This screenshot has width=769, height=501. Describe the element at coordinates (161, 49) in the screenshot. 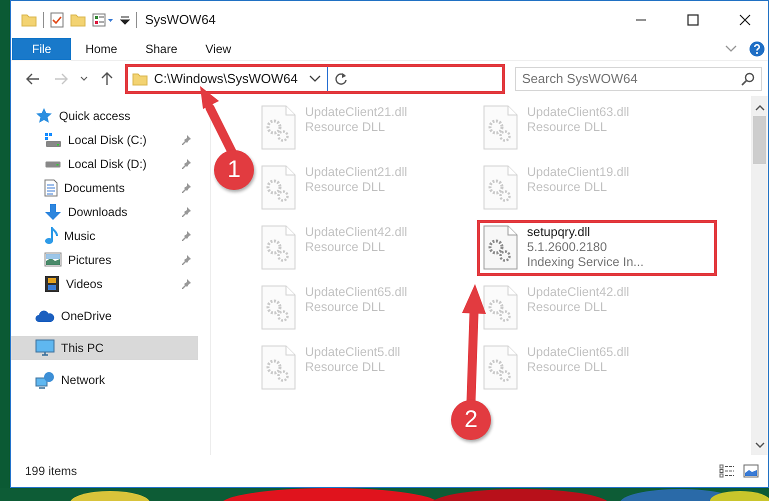

I see `ribbon-tab: Share` at that location.